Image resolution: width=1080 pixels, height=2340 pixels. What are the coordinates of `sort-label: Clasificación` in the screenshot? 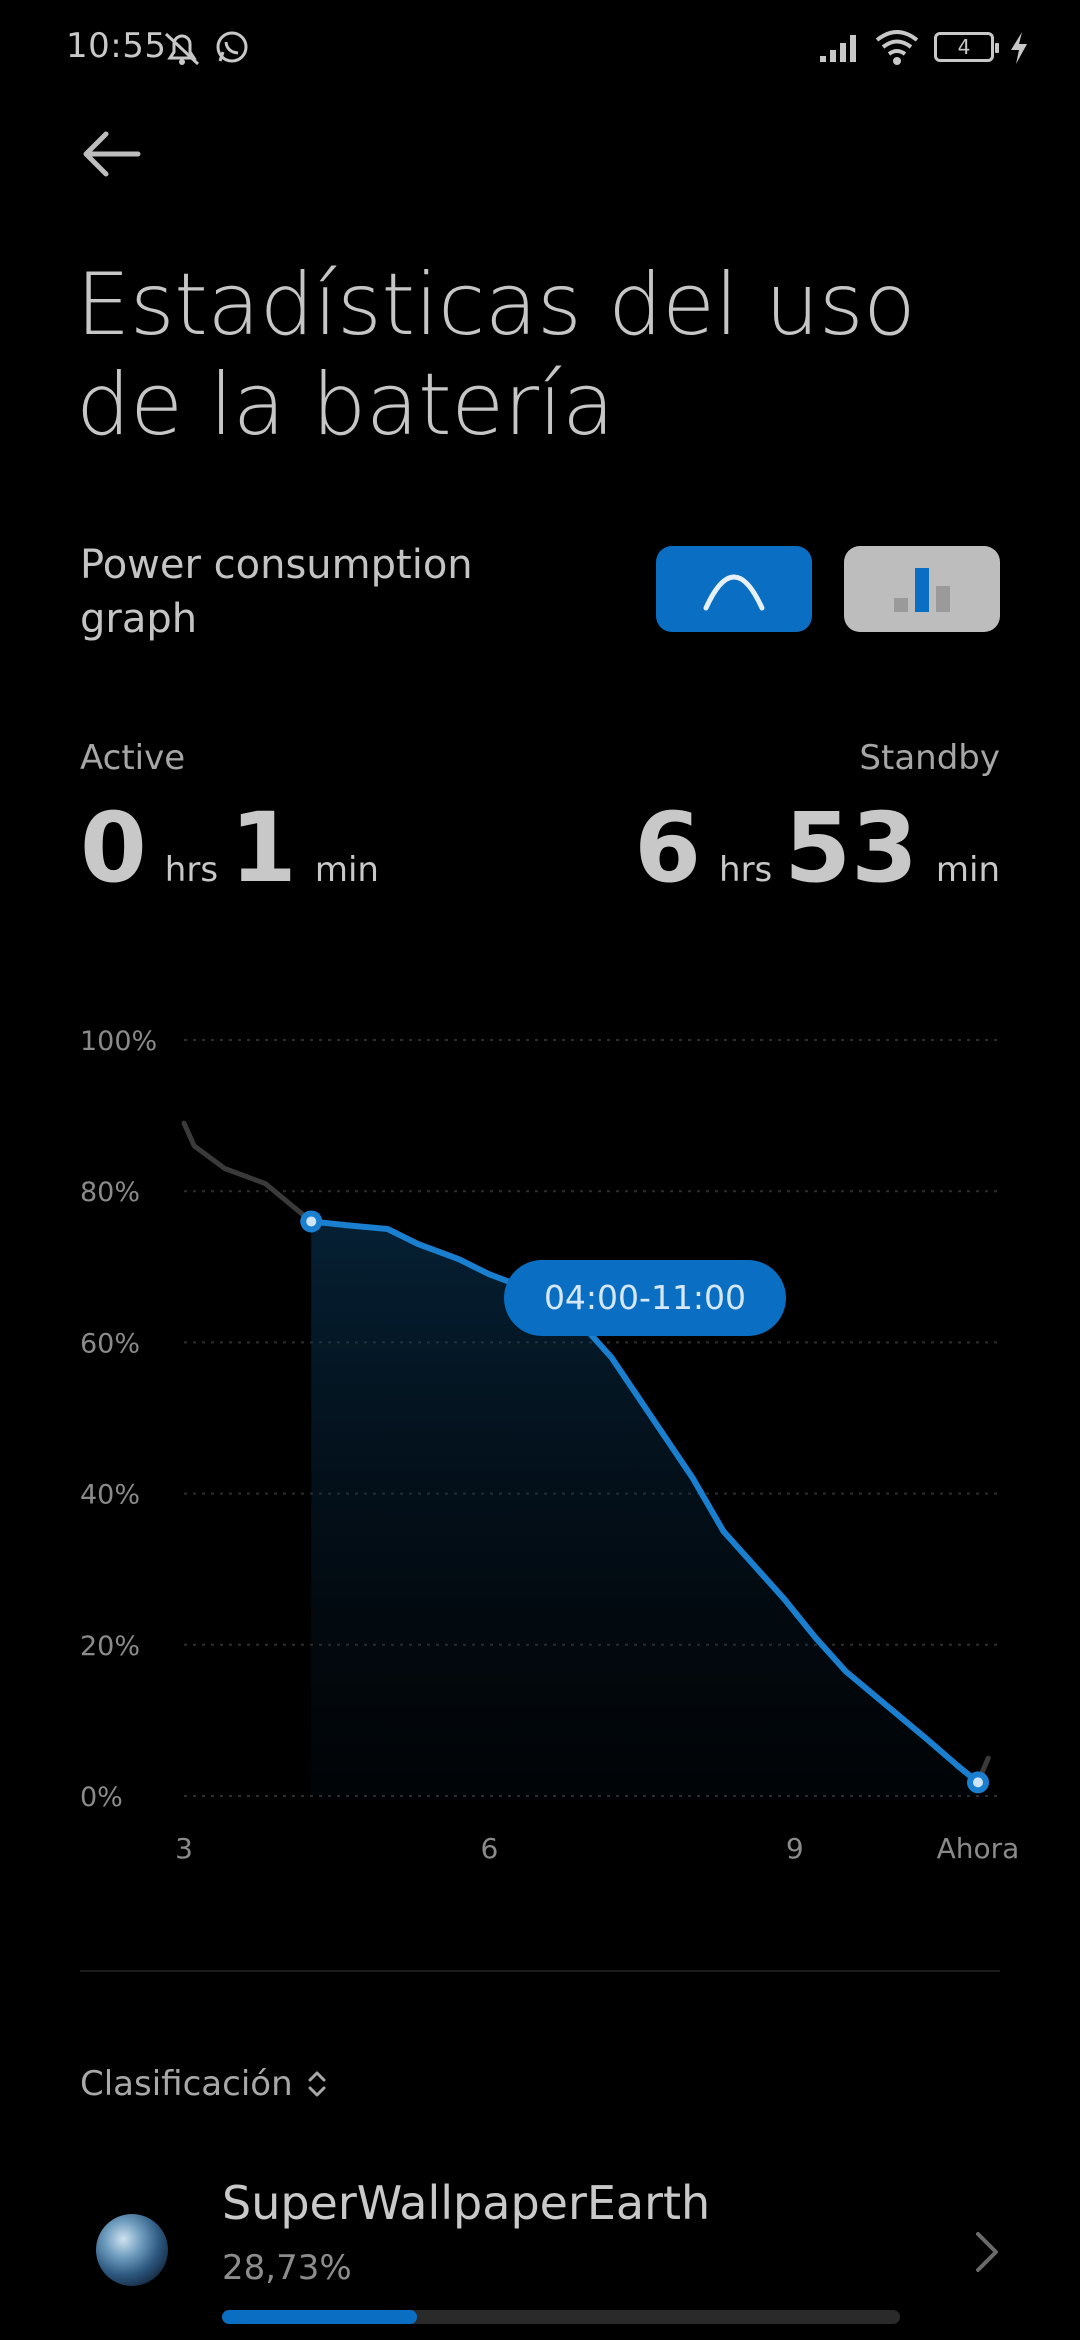 It's located at (186, 2084).